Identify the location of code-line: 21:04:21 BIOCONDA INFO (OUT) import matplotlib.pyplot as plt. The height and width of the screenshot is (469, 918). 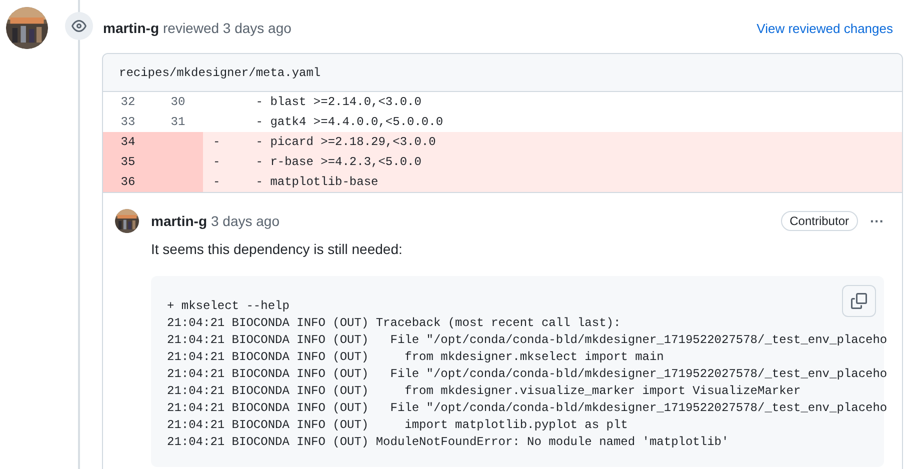
(397, 425).